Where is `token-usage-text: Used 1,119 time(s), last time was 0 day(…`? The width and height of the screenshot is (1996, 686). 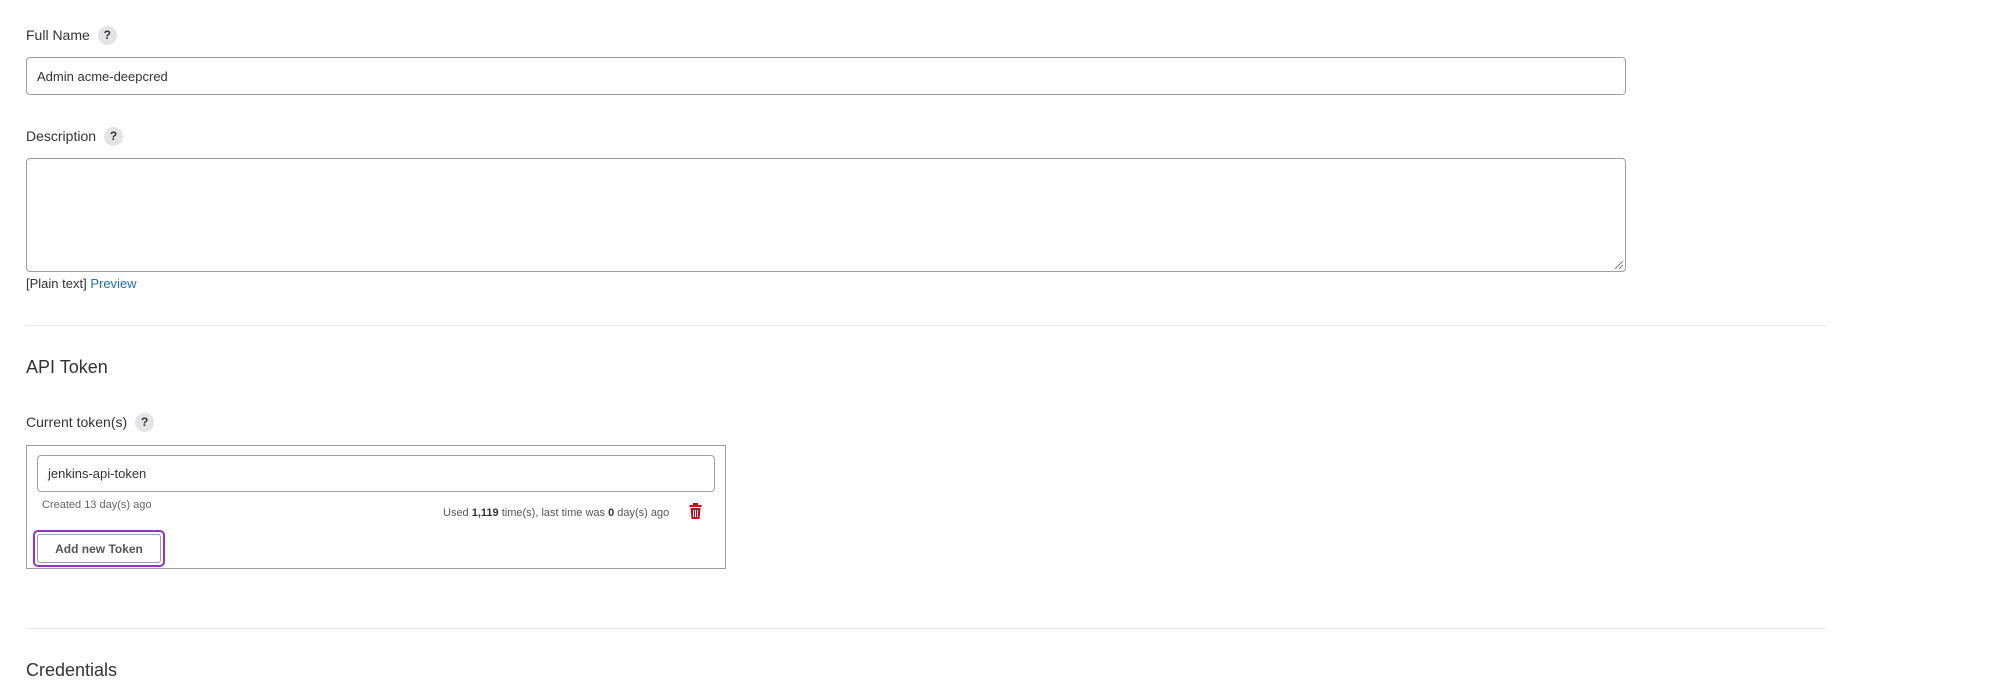 token-usage-text: Used 1,119 time(s), last time was 0 day(… is located at coordinates (556, 513).